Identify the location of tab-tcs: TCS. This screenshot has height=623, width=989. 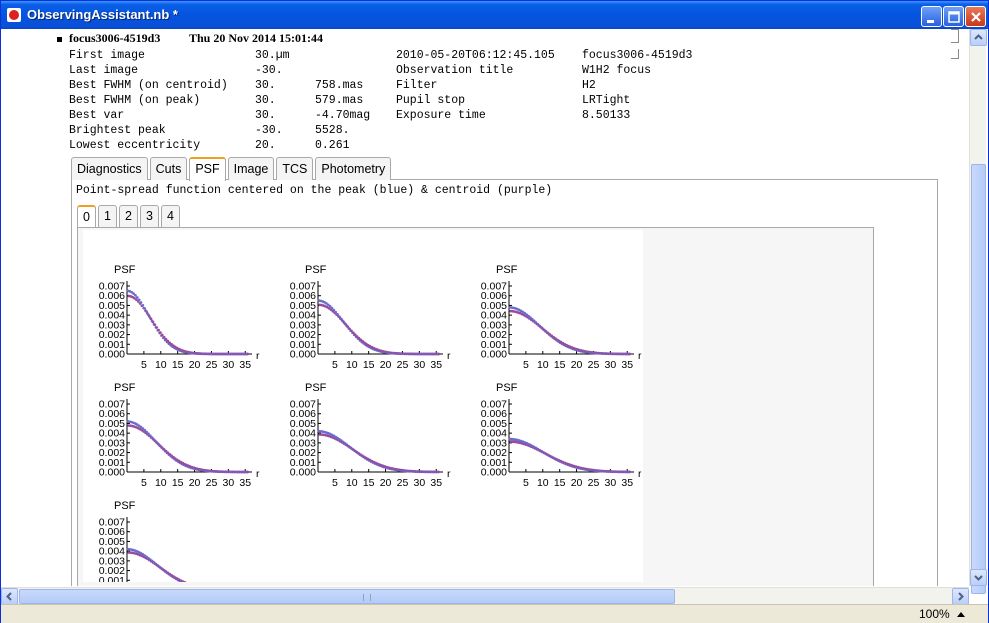
(295, 168).